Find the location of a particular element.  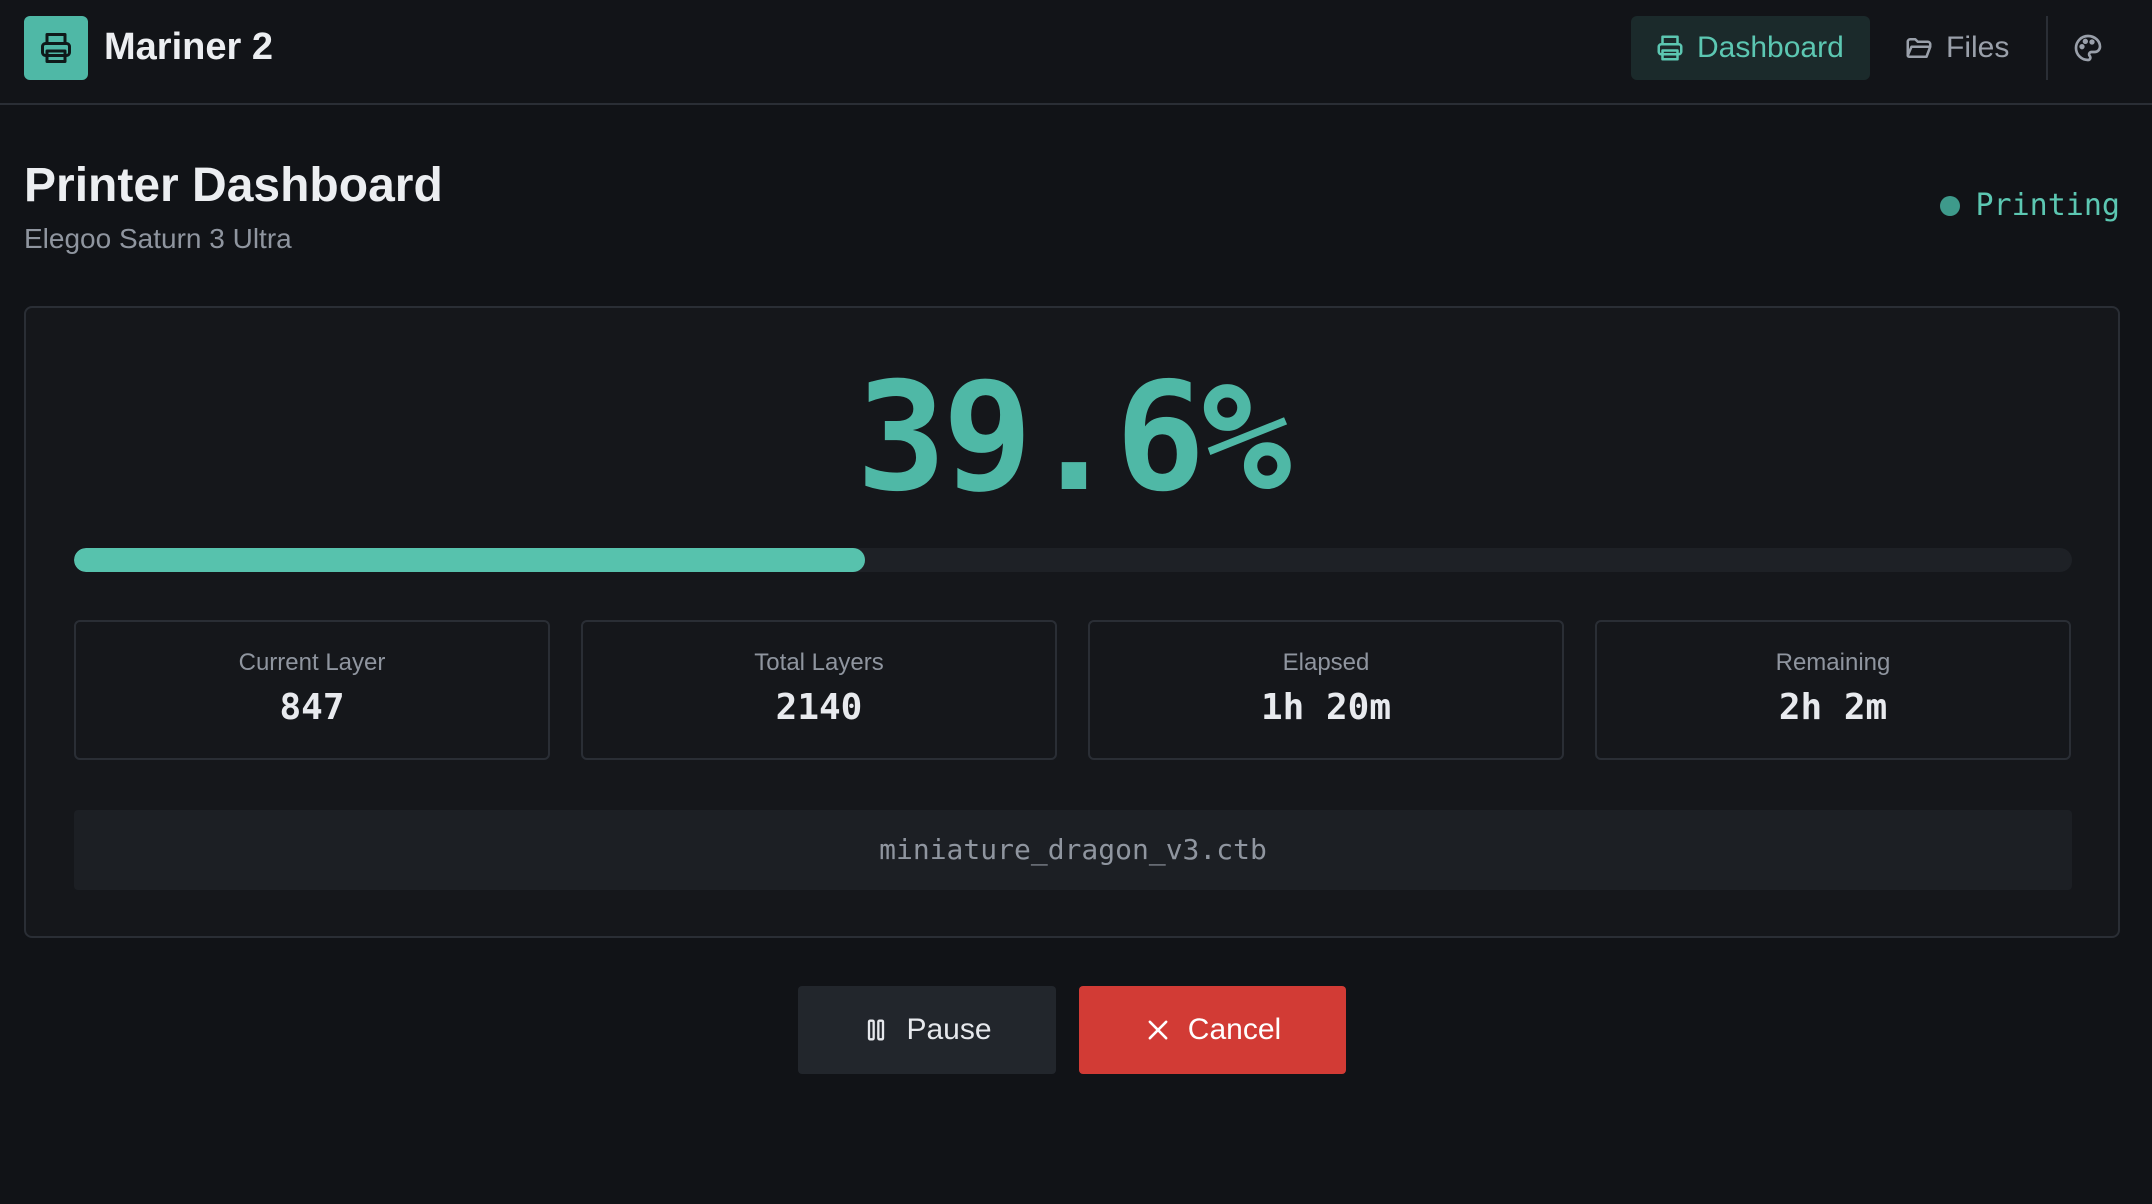

stat-value: 2h 2m is located at coordinates (1833, 707).